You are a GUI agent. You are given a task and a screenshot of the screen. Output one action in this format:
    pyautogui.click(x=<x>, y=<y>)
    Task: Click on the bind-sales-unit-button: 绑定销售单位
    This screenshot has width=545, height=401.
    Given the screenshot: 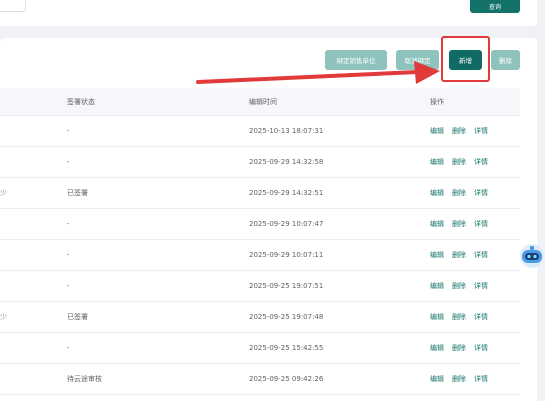 What is the action you would take?
    pyautogui.click(x=356, y=60)
    